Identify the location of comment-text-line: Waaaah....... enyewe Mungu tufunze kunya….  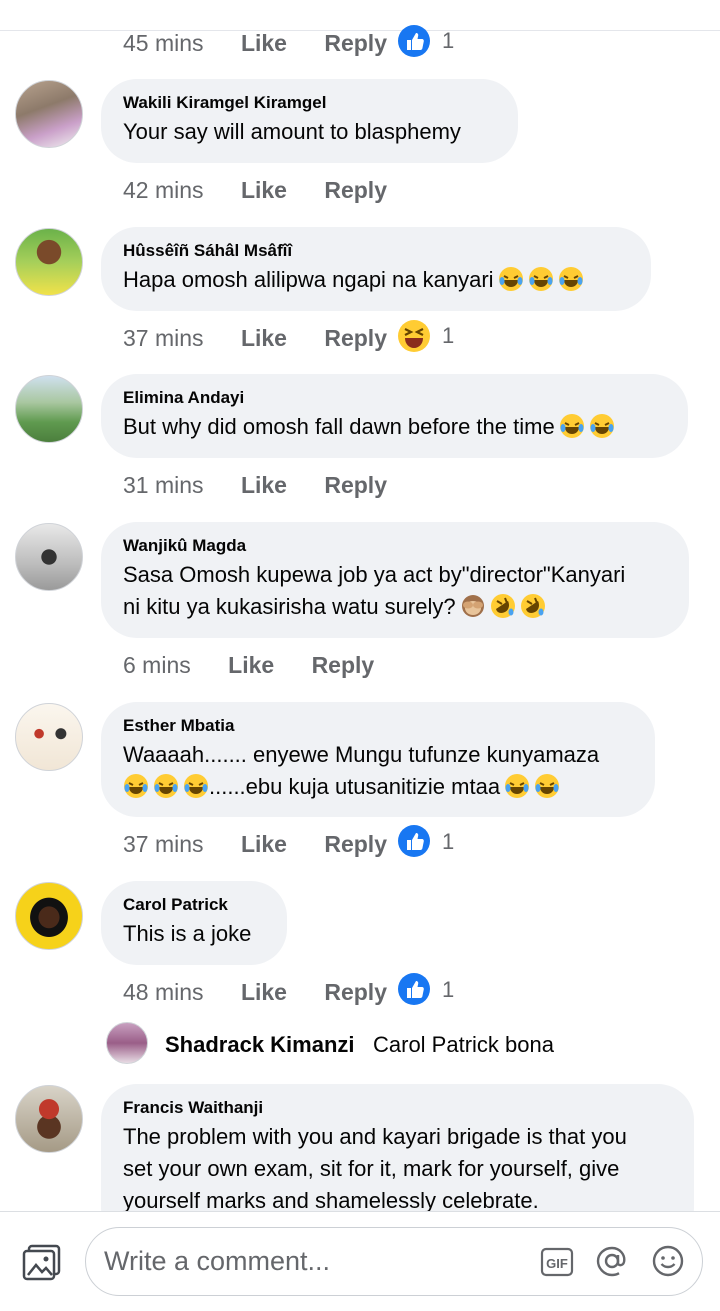
(361, 754).